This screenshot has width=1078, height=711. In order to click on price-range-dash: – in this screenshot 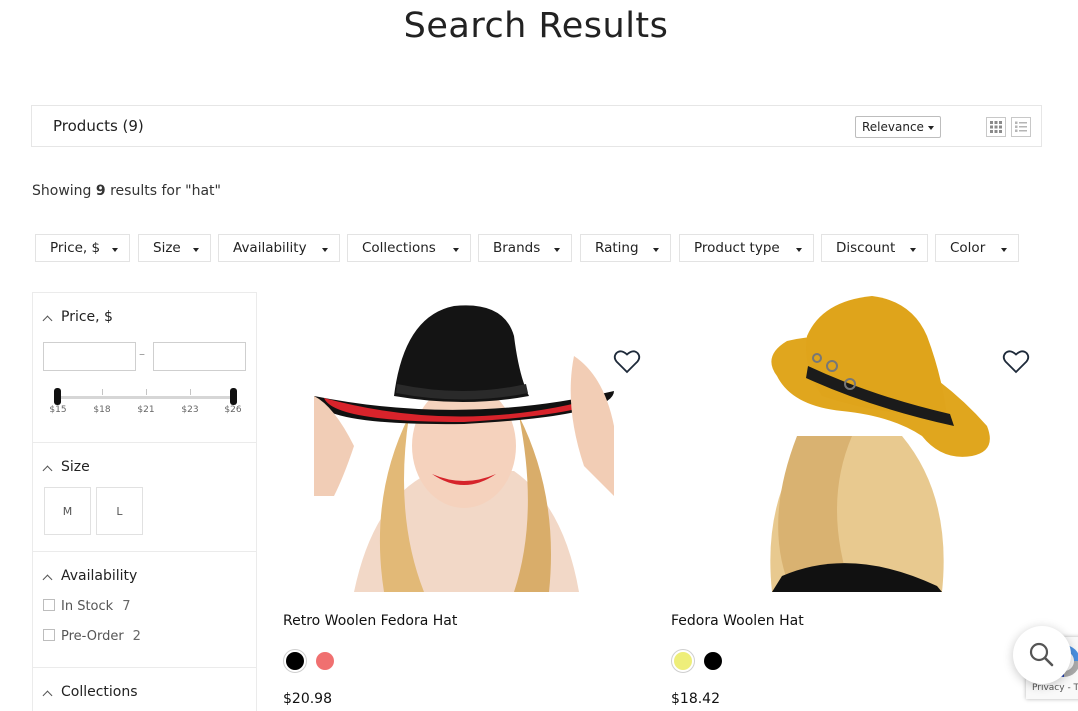, I will do `click(142, 354)`.